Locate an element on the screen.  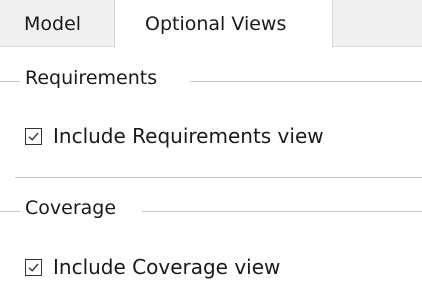
requirements-group-title: Requirements is located at coordinates (93, 78).